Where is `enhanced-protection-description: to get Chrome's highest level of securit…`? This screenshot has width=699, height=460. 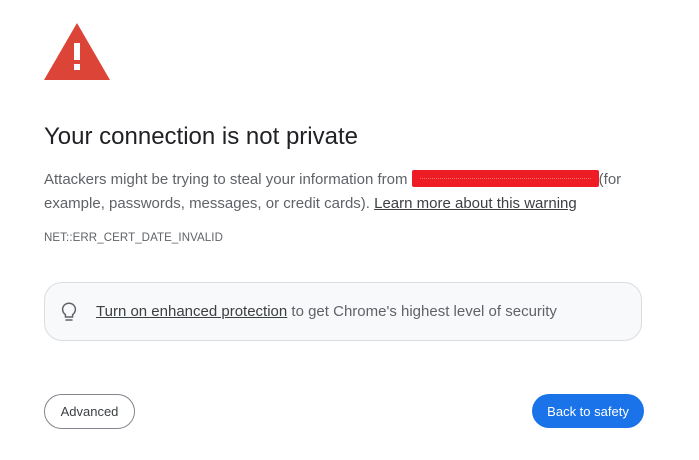 enhanced-protection-description: to get Chrome's highest level of securit… is located at coordinates (422, 311).